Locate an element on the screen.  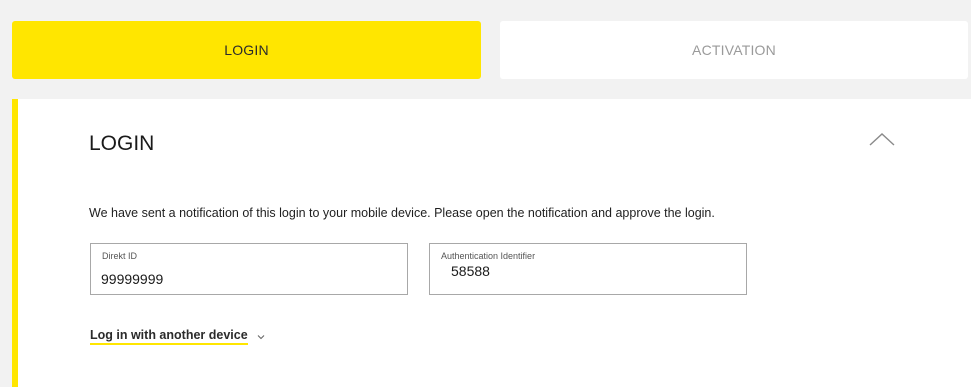
auth-identifier-label: Authentication Identifier is located at coordinates (488, 256).